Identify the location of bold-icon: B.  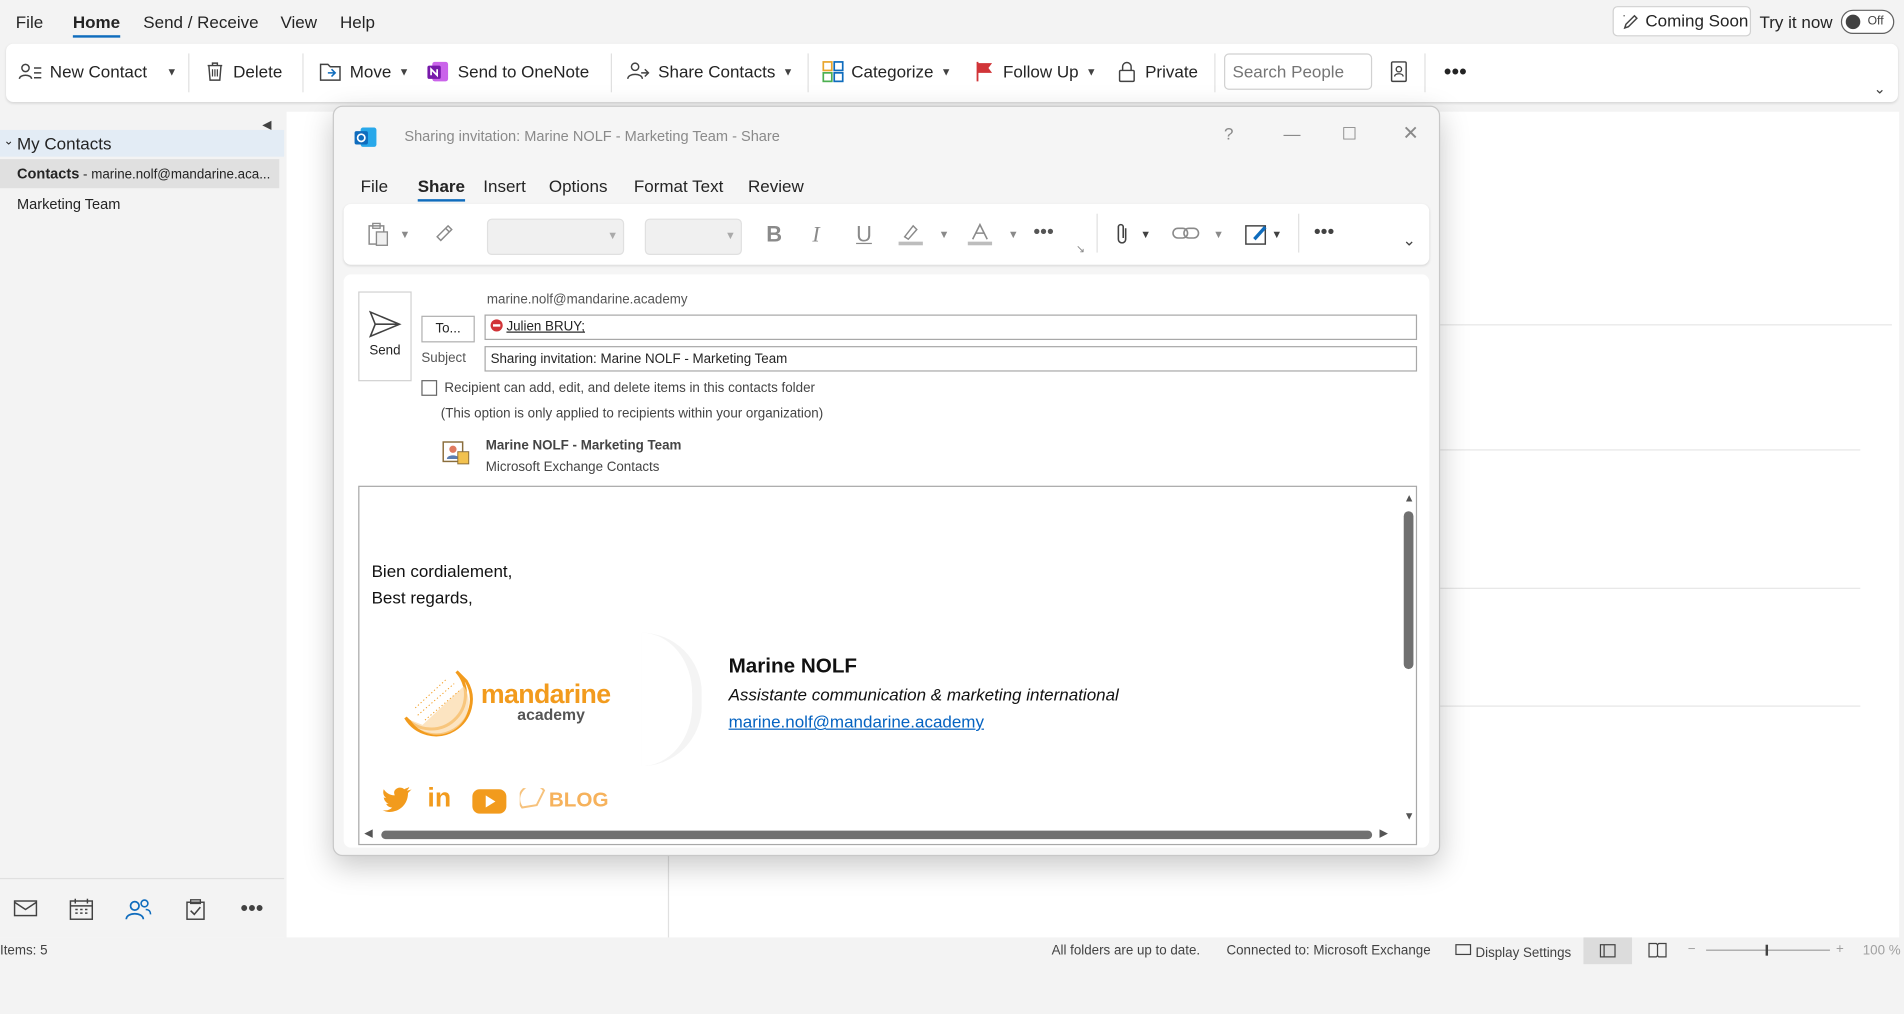
(774, 235).